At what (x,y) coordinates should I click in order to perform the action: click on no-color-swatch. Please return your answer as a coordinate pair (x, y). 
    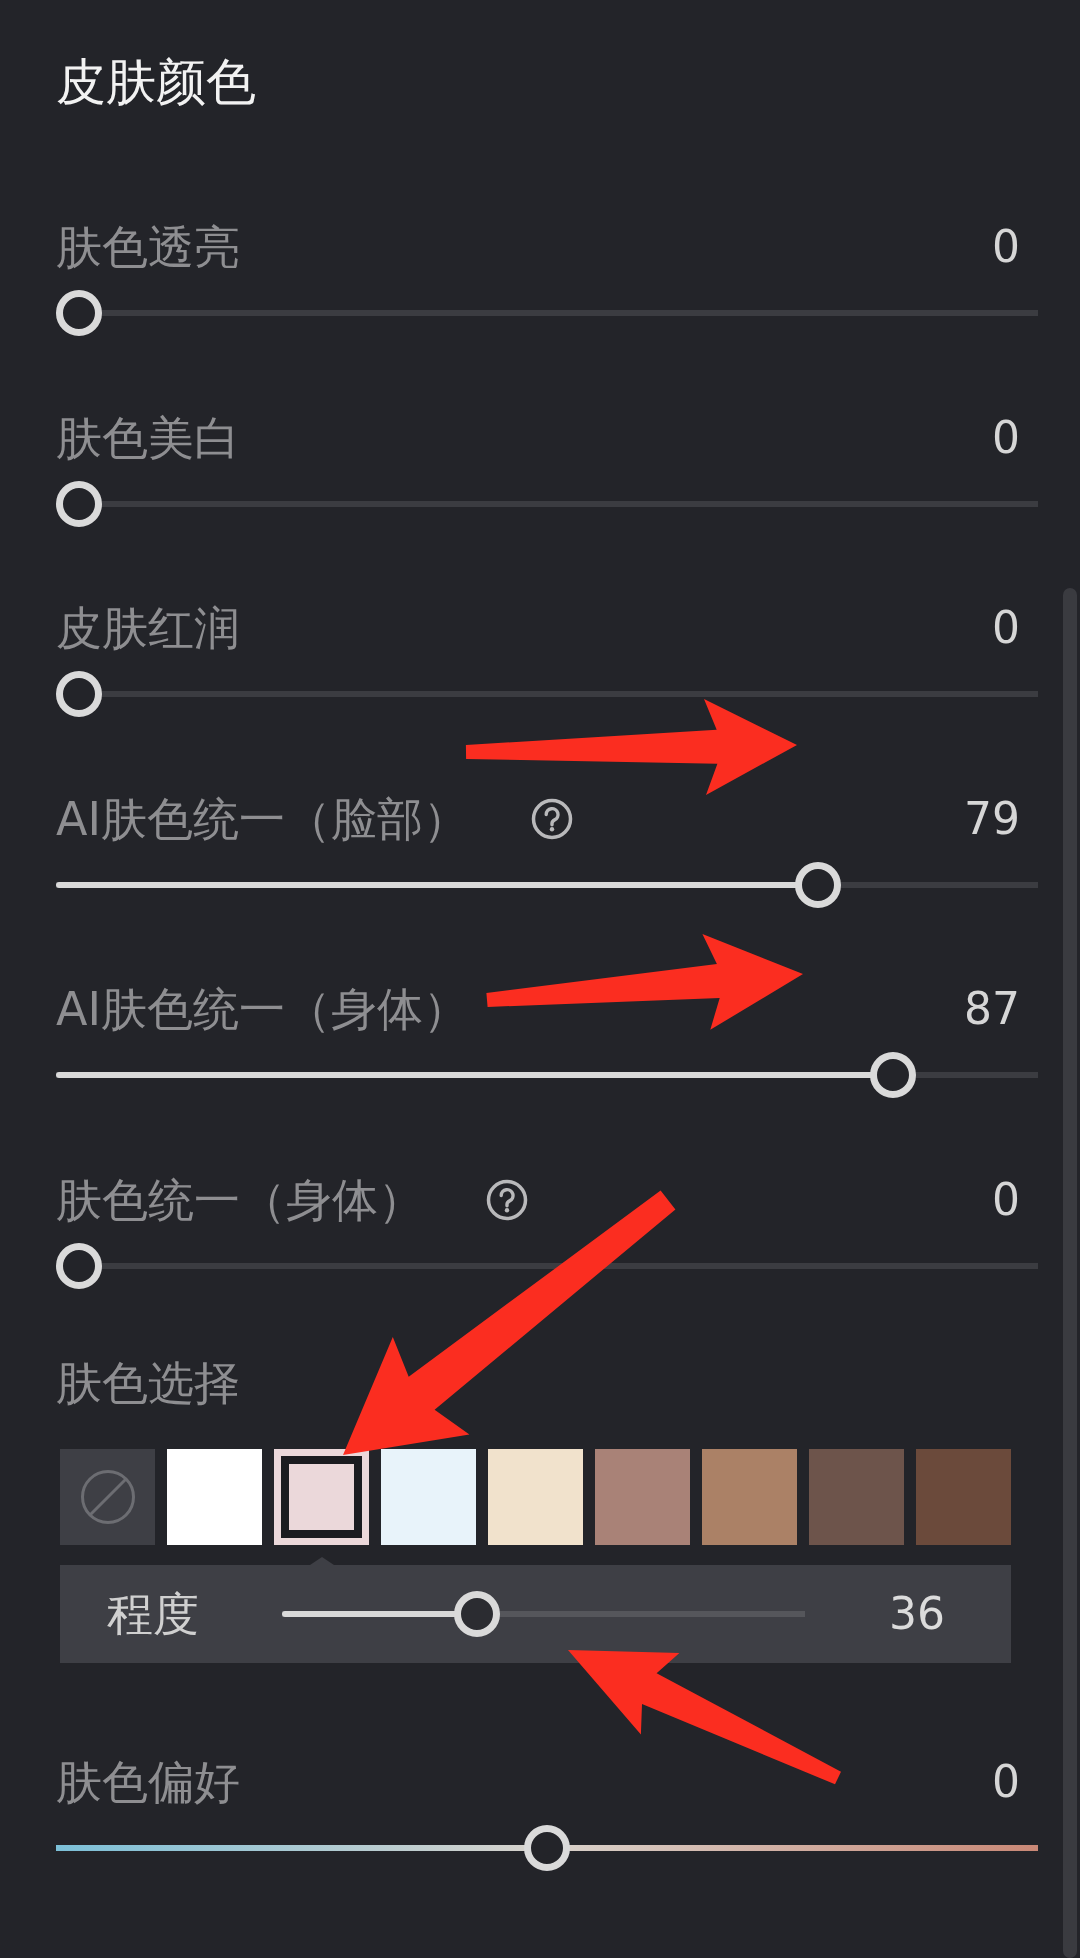
    Looking at the image, I should click on (107, 1496).